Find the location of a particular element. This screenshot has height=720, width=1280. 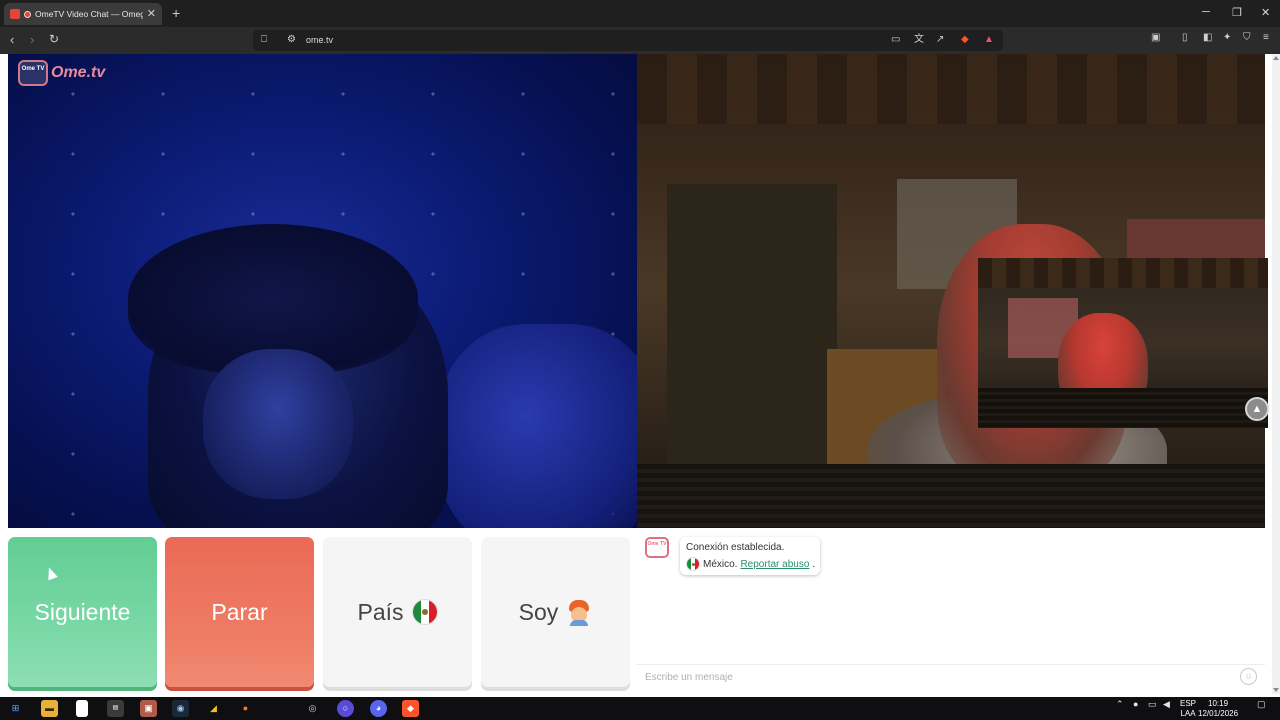

language-code: ESP is located at coordinates (1188, 703).